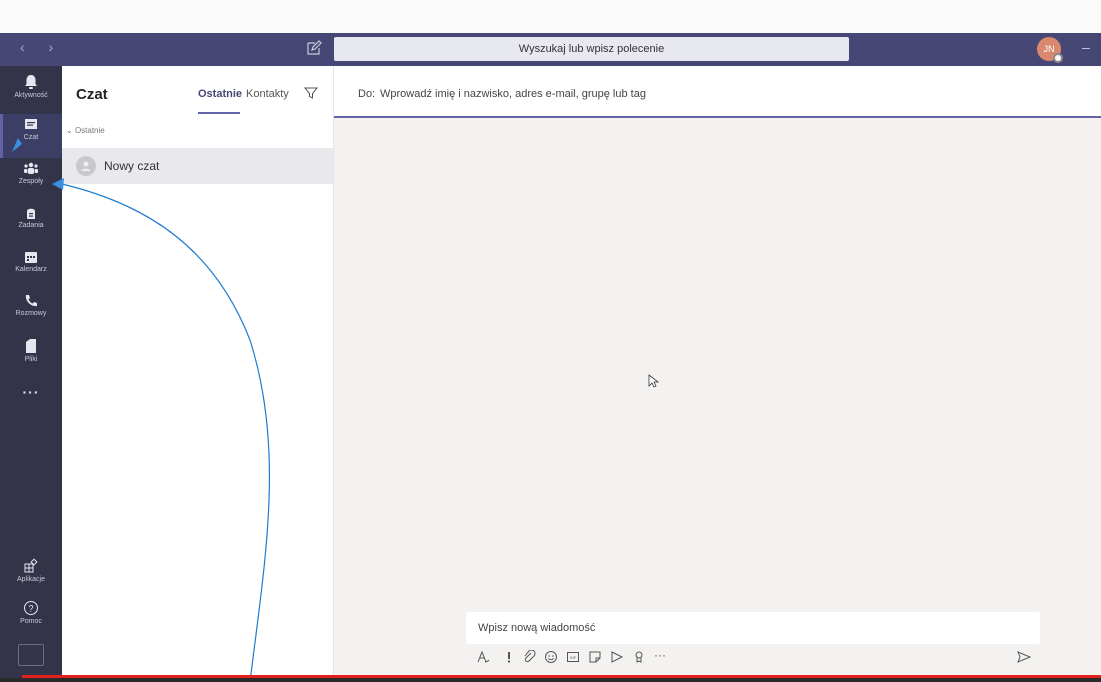  What do you see at coordinates (639, 657) in the screenshot?
I see `praise-icon` at bounding box center [639, 657].